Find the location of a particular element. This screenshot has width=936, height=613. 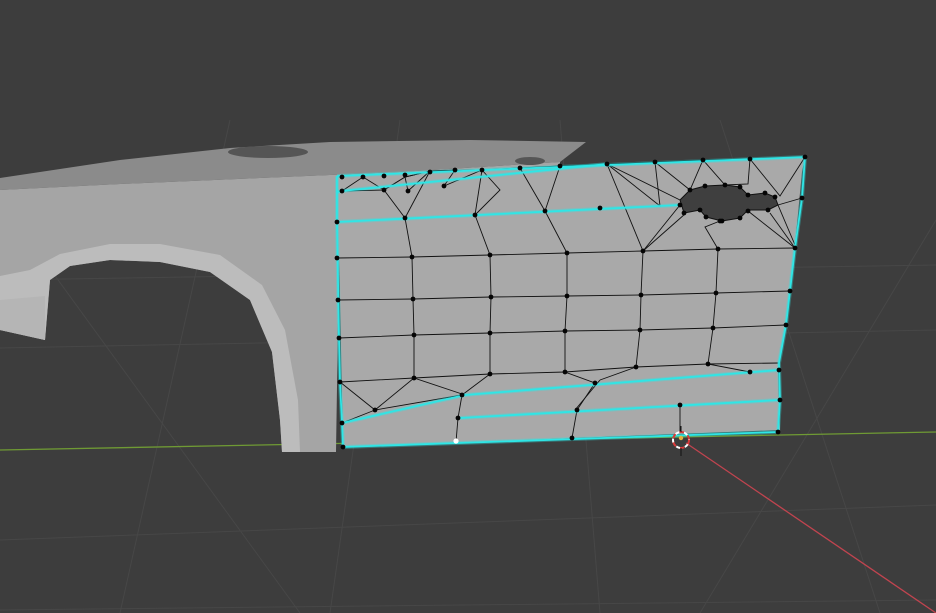

car-roof-opening is located at coordinates (268, 152).